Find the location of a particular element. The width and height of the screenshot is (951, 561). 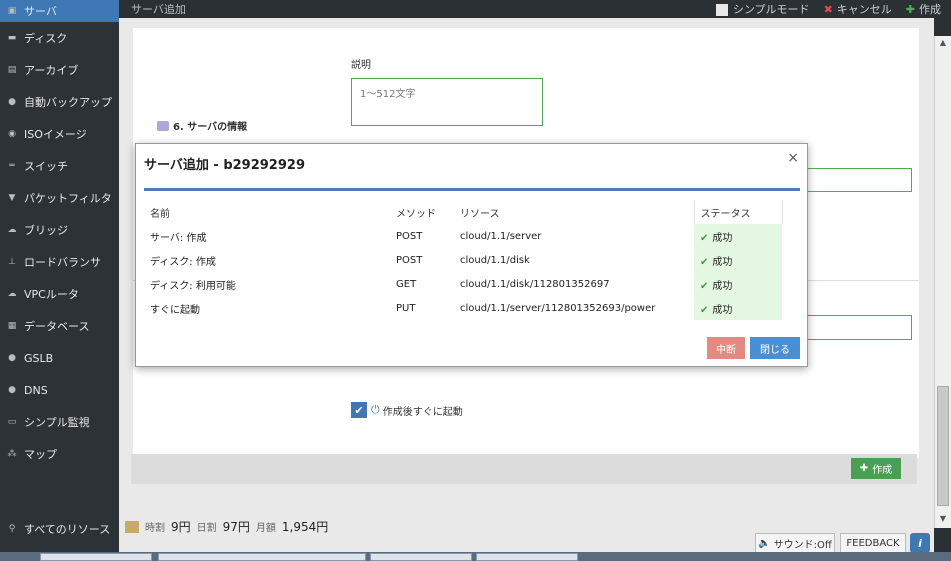

sidebar-item: ═ スイッチ is located at coordinates (59, 166).